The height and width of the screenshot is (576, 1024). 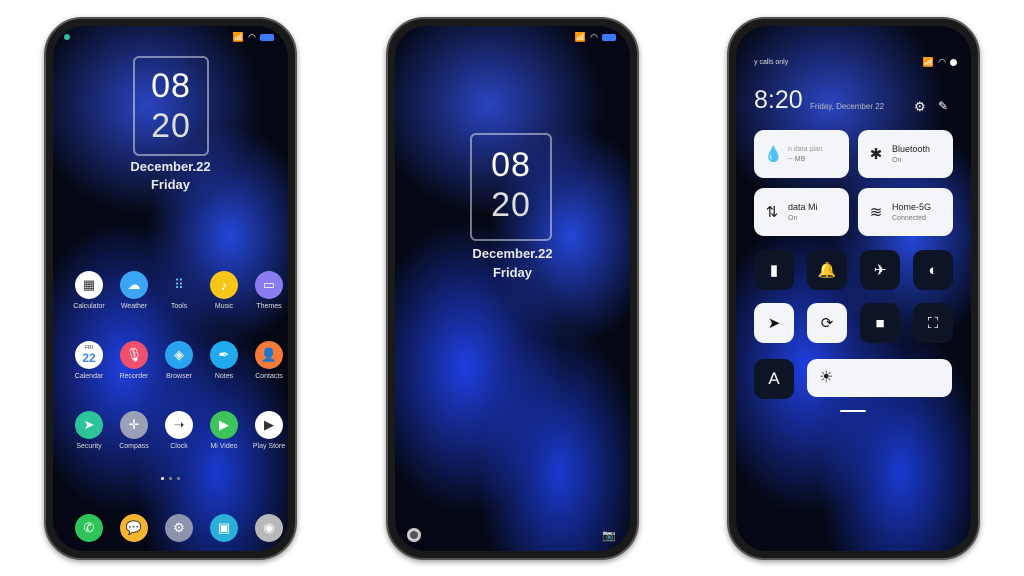 I want to click on toggle-video-camera: ■, so click(x=880, y=323).